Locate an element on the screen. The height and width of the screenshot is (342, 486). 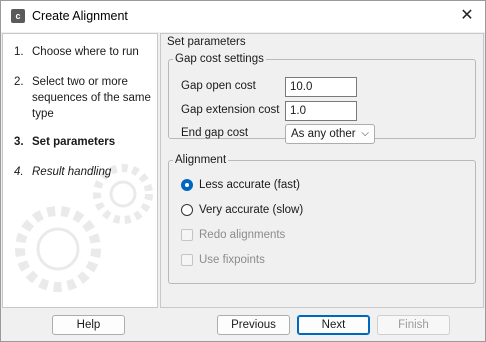
previous-button: Previous is located at coordinates (253, 325).